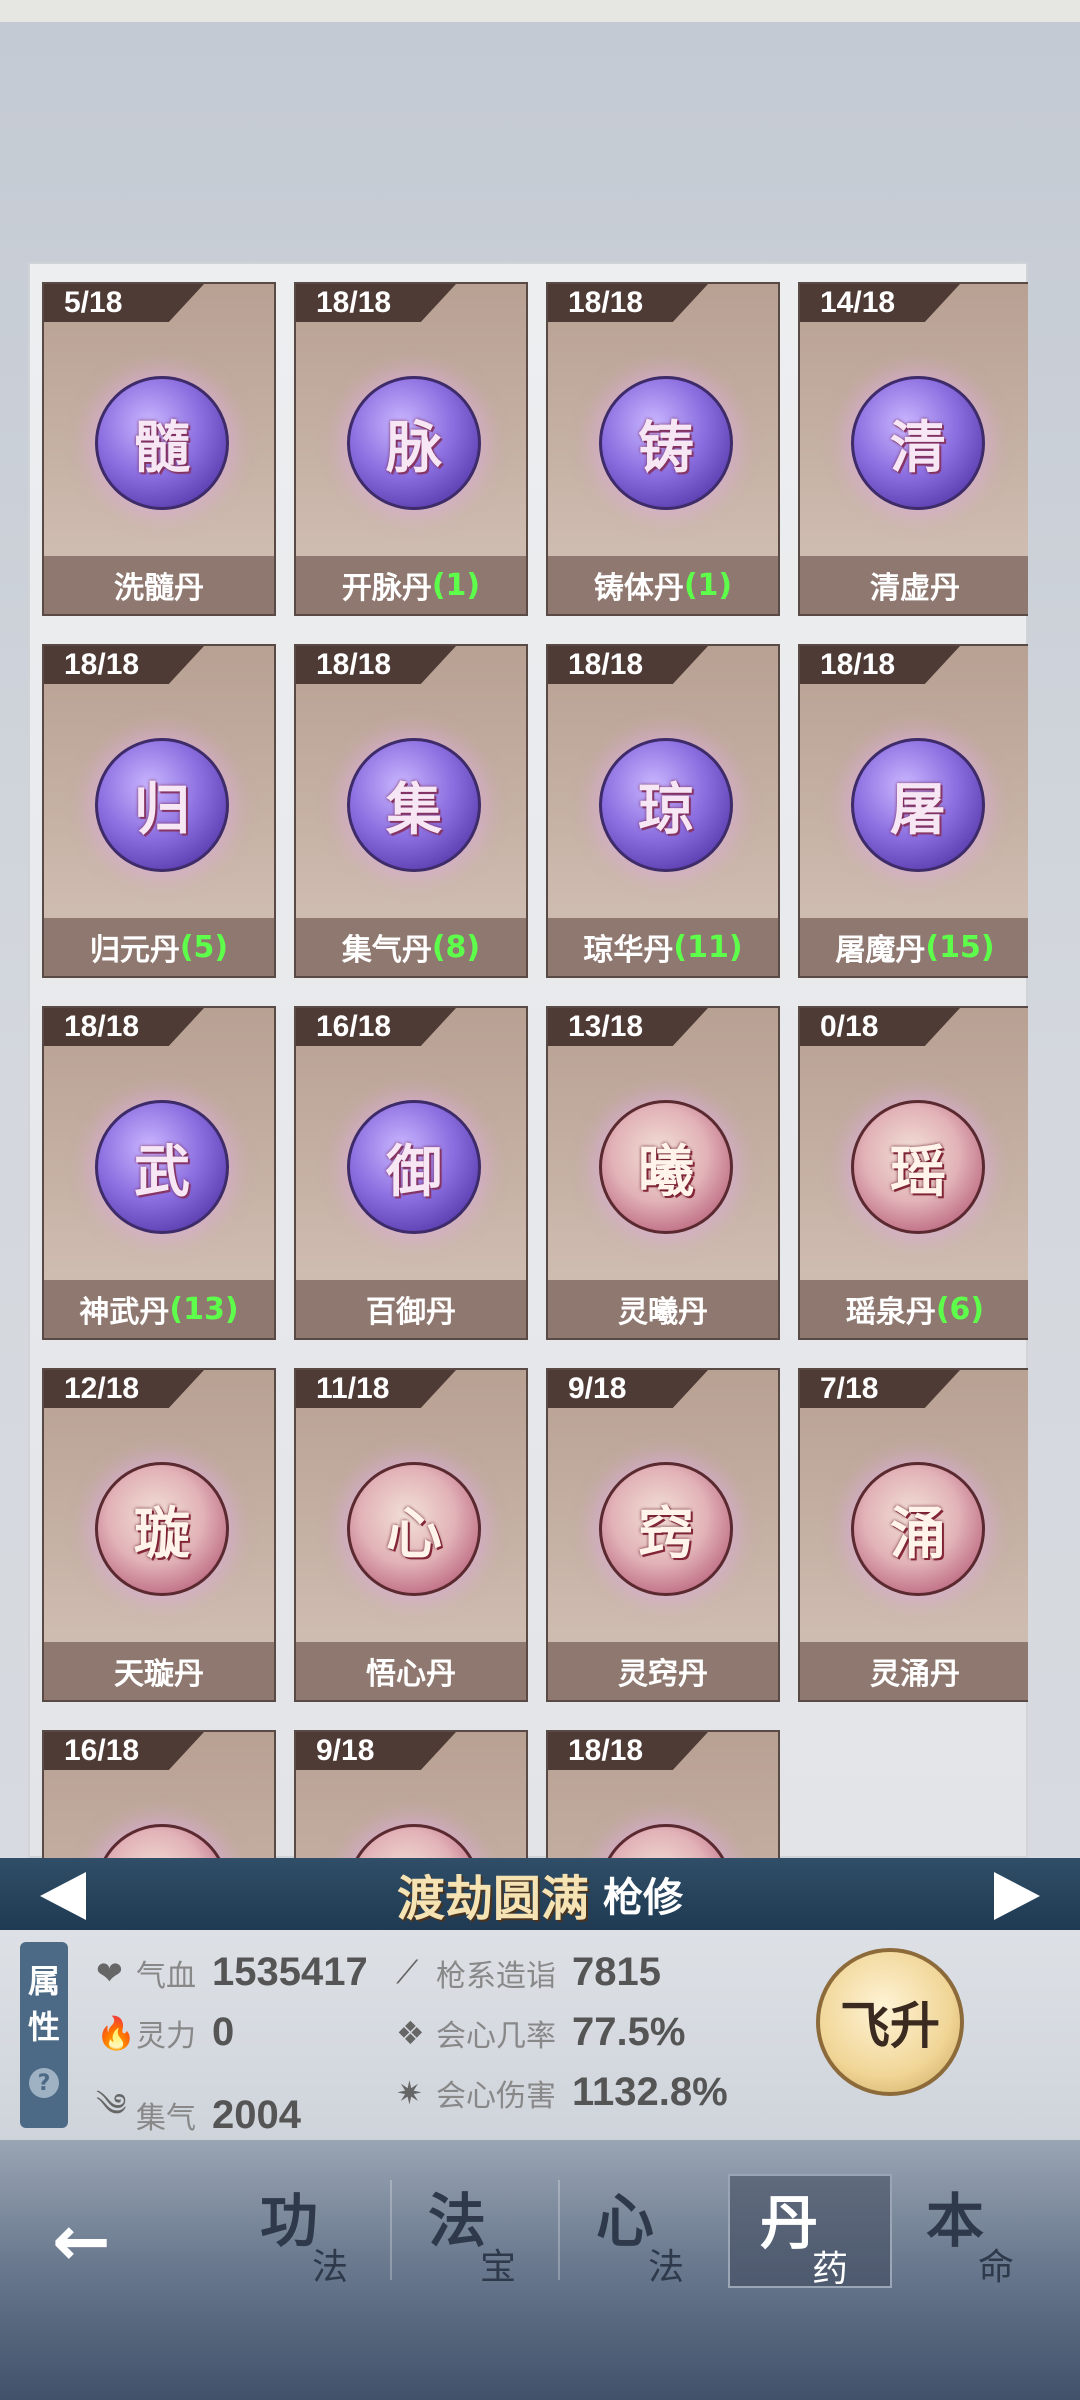  What do you see at coordinates (411, 1794) in the screenshot?
I see `pill-card: 9/18` at bounding box center [411, 1794].